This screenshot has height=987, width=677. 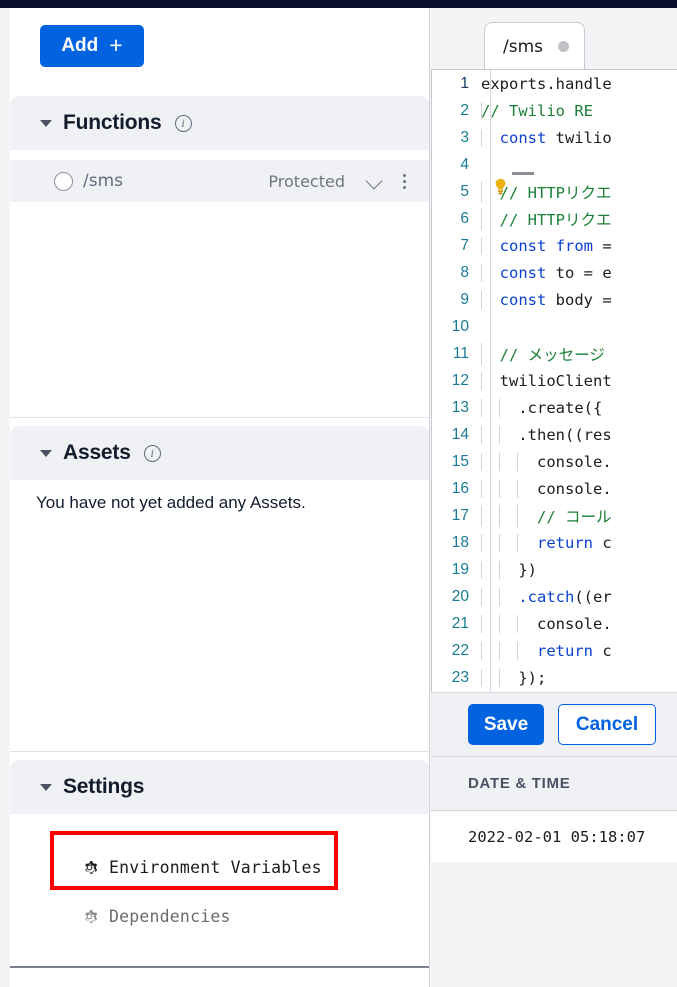 What do you see at coordinates (460, 353) in the screenshot?
I see `line-number: 11` at bounding box center [460, 353].